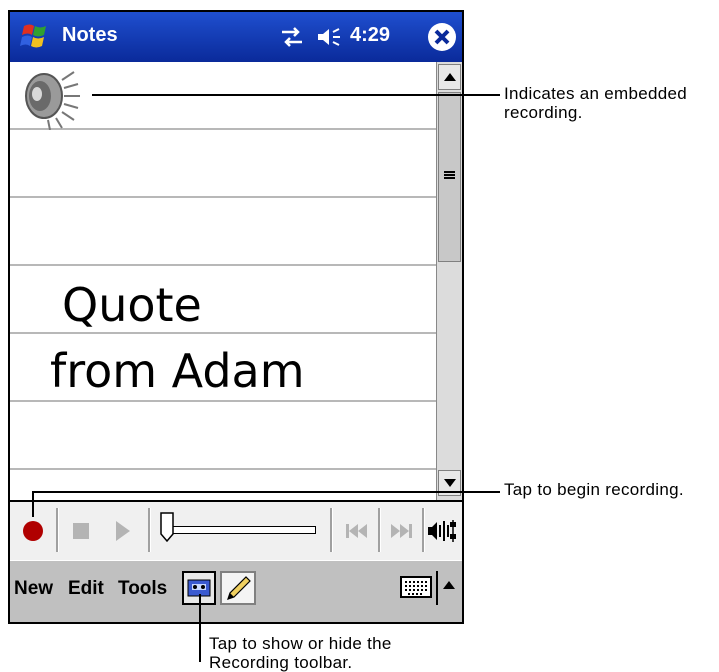 The height and width of the screenshot is (672, 719). I want to click on volume-slider, so click(239, 531).